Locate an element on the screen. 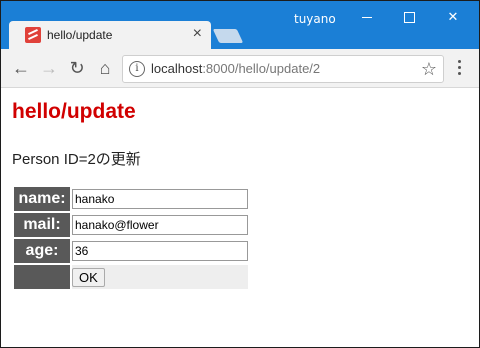 The width and height of the screenshot is (480, 348). name-input is located at coordinates (160, 199).